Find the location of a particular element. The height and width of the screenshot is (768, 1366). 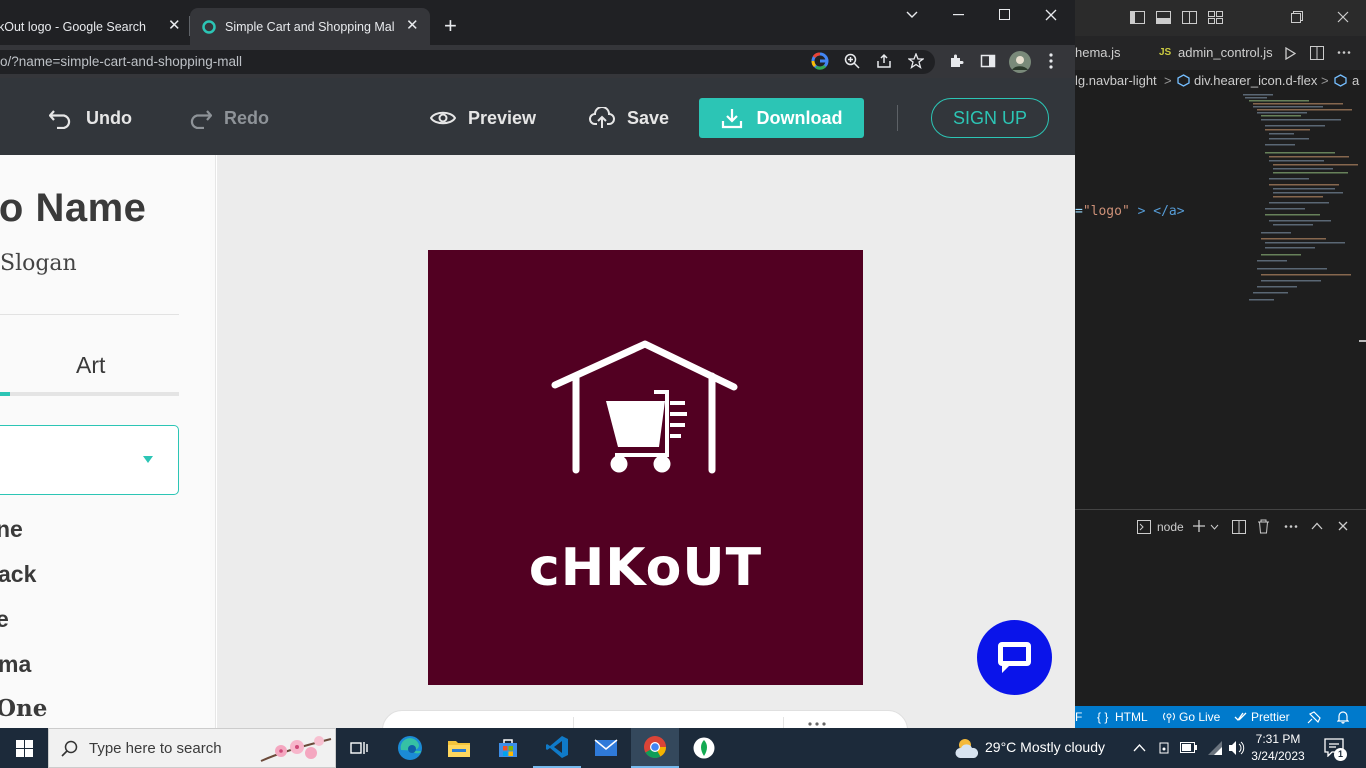

toggle-secondary-sidebar-icon is located at coordinates (1189, 17).